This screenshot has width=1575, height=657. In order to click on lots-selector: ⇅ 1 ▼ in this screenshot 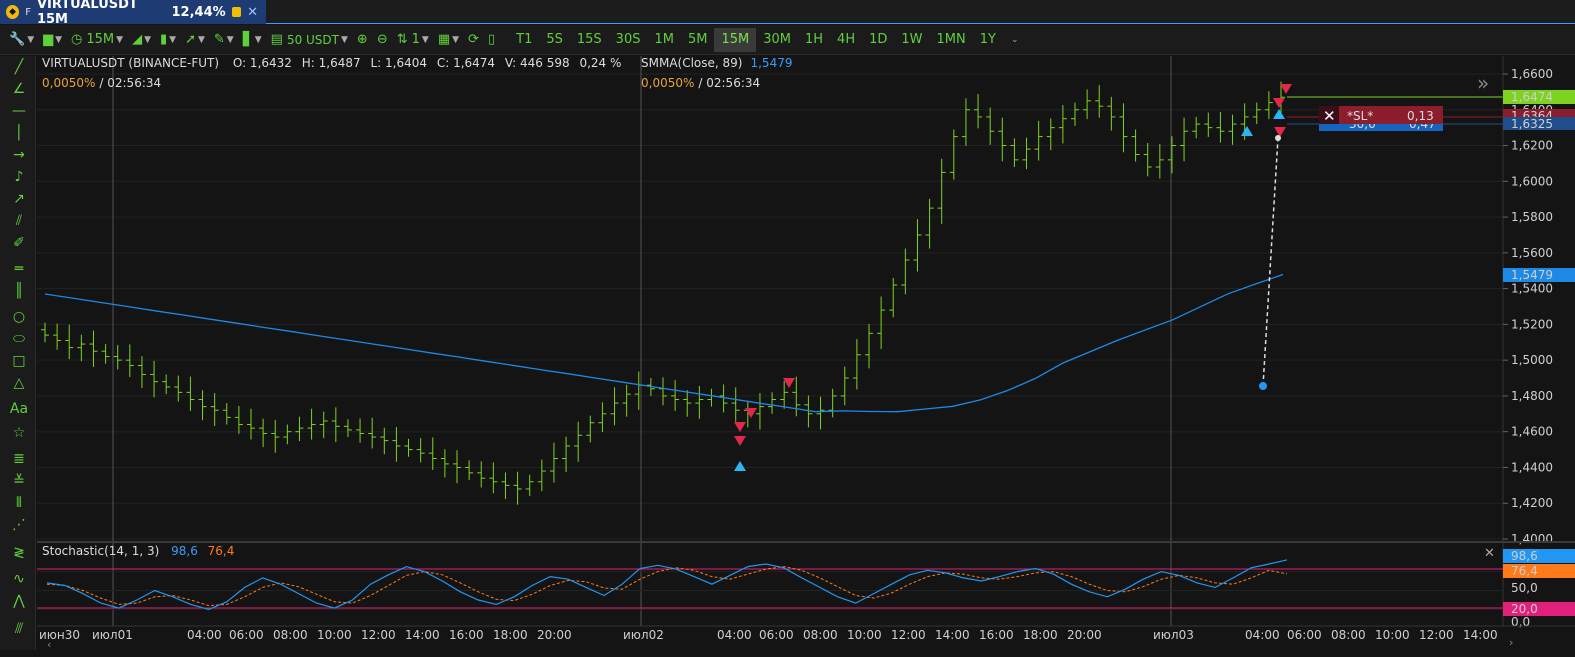, I will do `click(413, 40)`.